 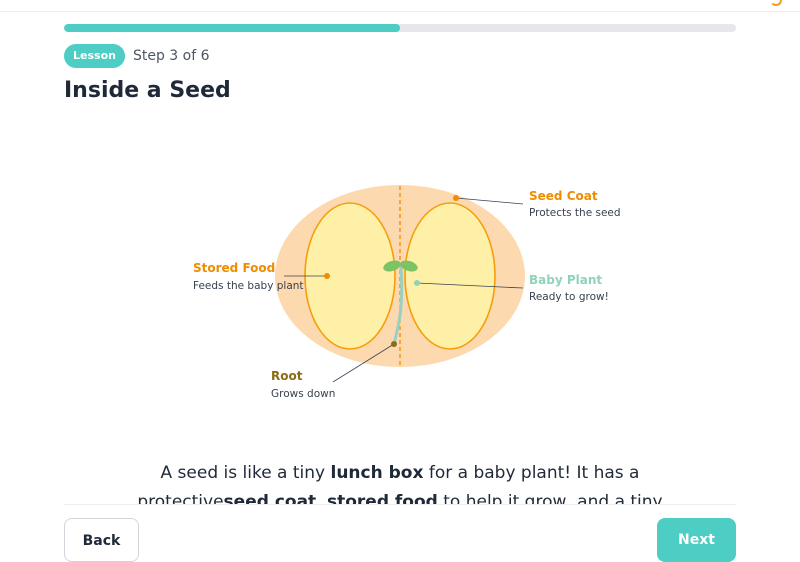 I want to click on progress-fill, so click(x=232, y=28).